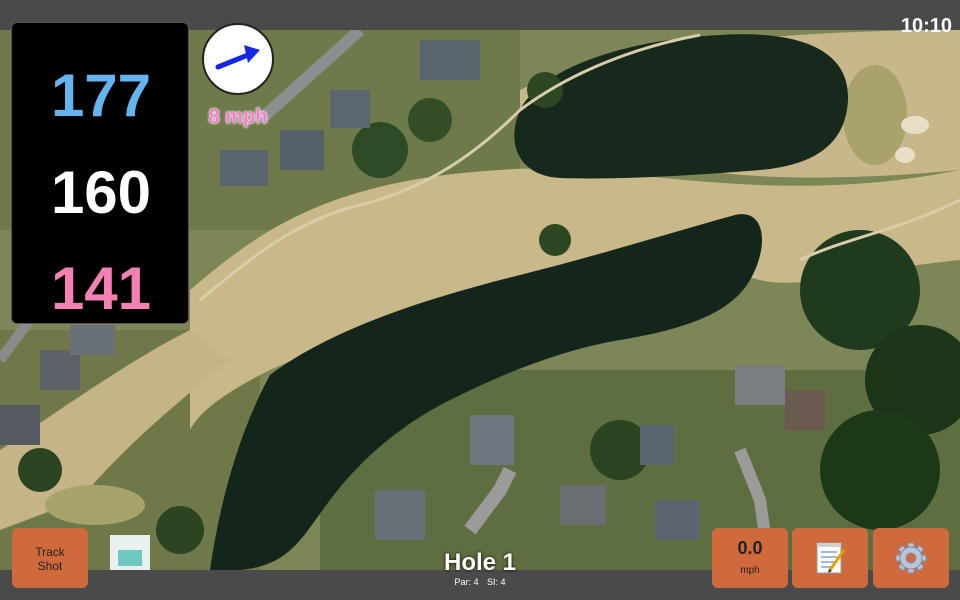 The height and width of the screenshot is (600, 960). I want to click on back-distance: 177, so click(101, 95).